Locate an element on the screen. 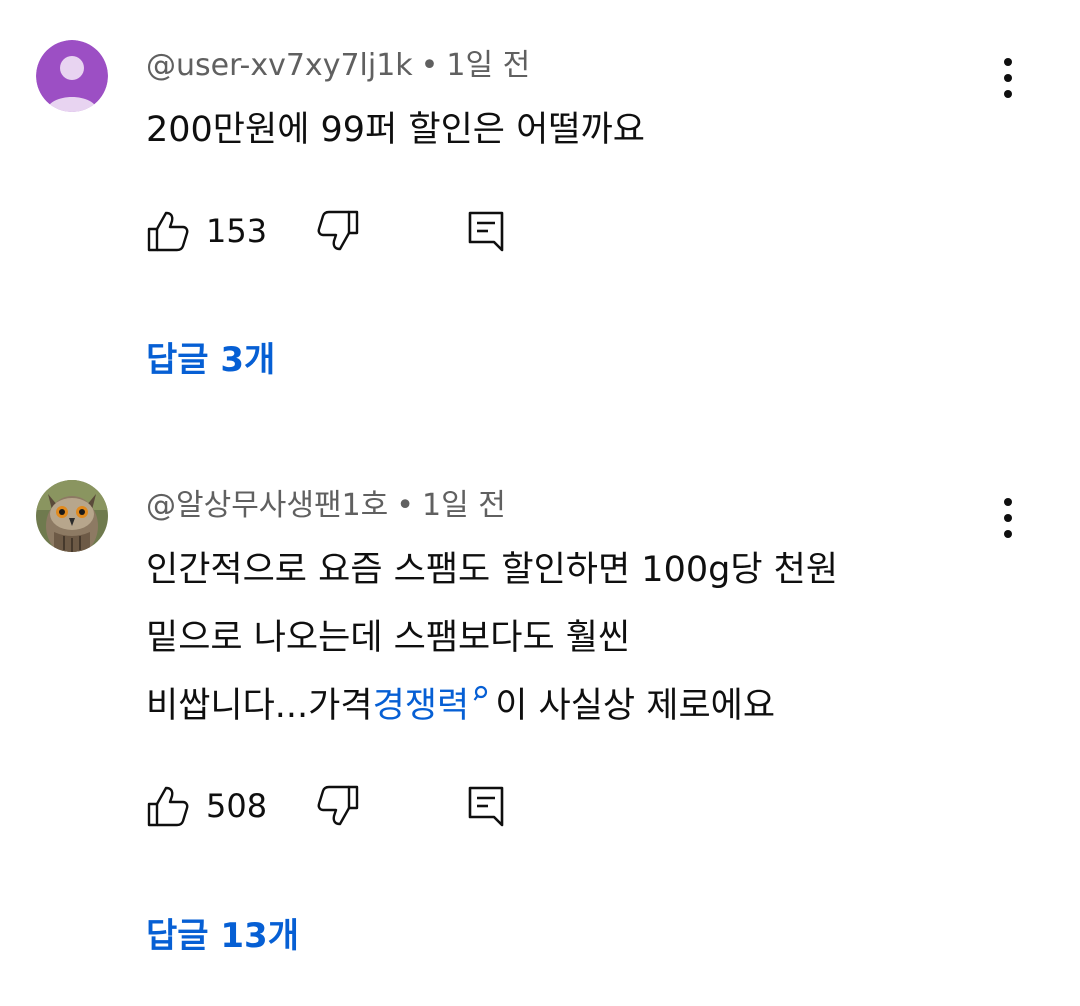  like-count: 508 is located at coordinates (237, 806).